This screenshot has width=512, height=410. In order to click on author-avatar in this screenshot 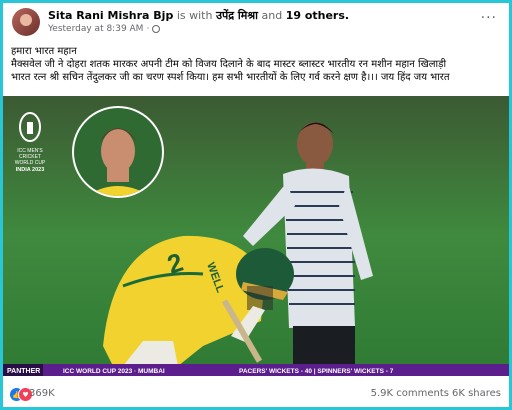, I will do `click(26, 22)`.